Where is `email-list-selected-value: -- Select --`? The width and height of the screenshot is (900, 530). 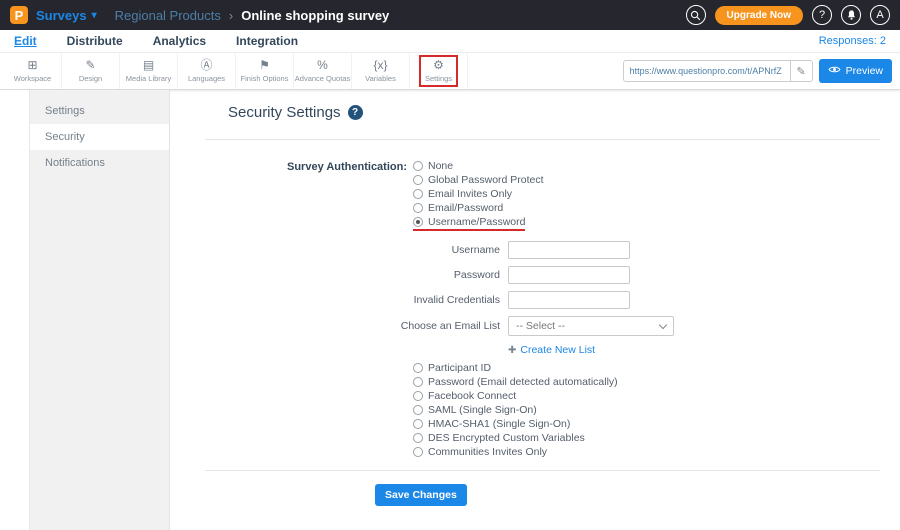 email-list-selected-value: -- Select -- is located at coordinates (541, 326).